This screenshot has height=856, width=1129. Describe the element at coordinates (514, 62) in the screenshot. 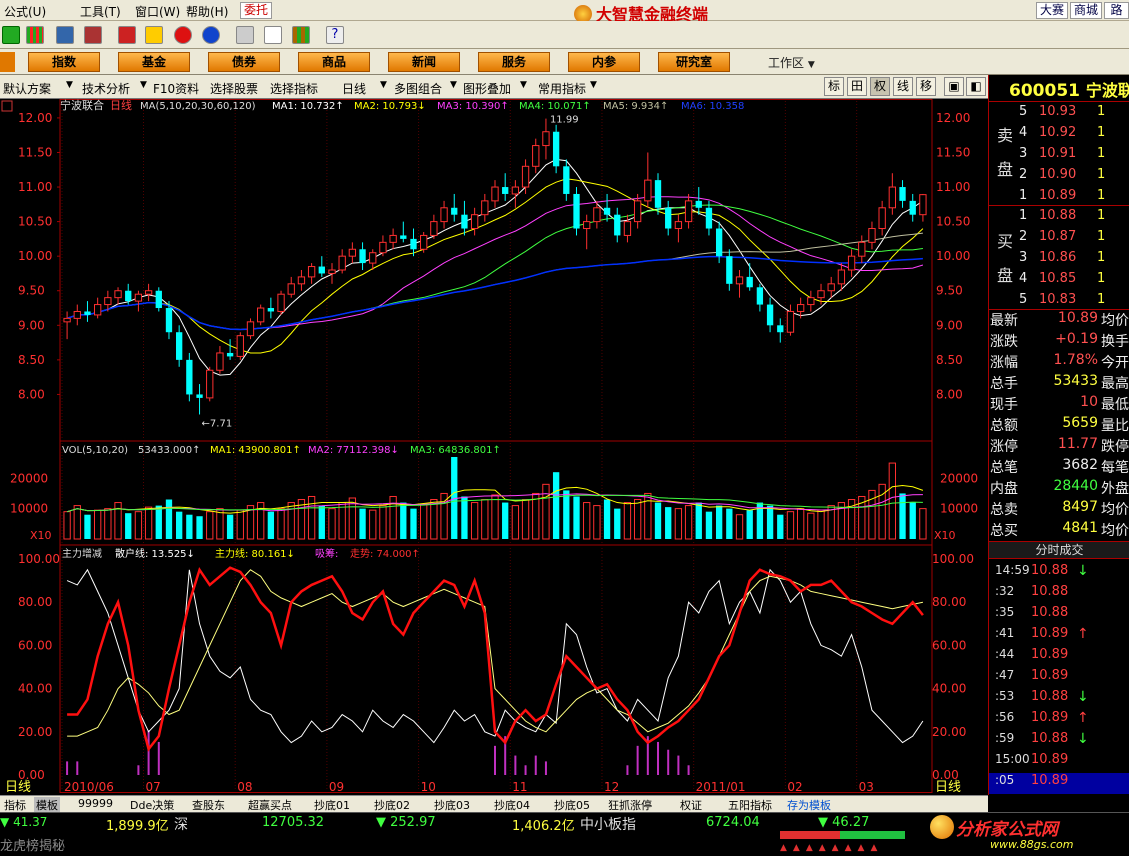

I see `nav-service: 服务` at that location.